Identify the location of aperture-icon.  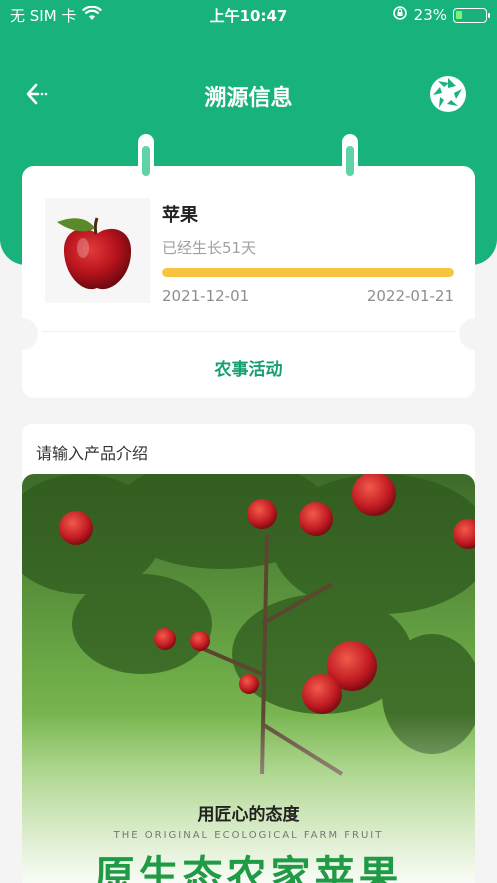
(448, 96).